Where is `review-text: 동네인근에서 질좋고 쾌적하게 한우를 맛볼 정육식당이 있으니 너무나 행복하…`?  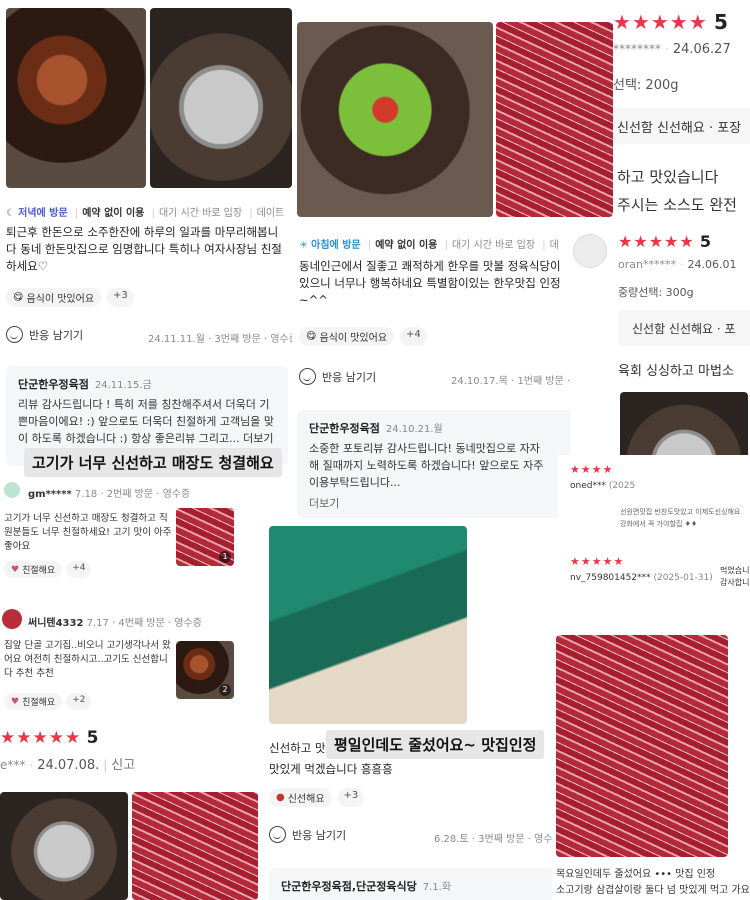 review-text: 동네인근에서 질좋고 쾌적하게 한우를 맛볼 정육식당이 있으니 너무나 행복하… is located at coordinates (430, 283).